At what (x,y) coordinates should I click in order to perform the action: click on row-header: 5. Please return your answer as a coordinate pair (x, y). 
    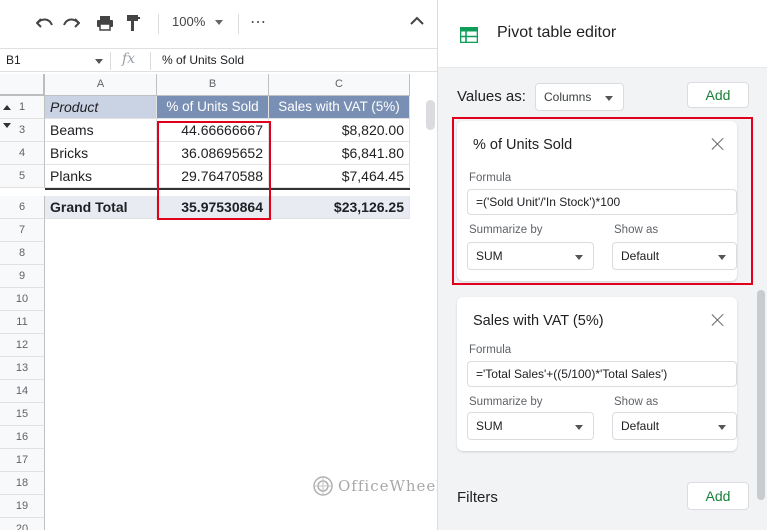
    Looking at the image, I should click on (22, 176).